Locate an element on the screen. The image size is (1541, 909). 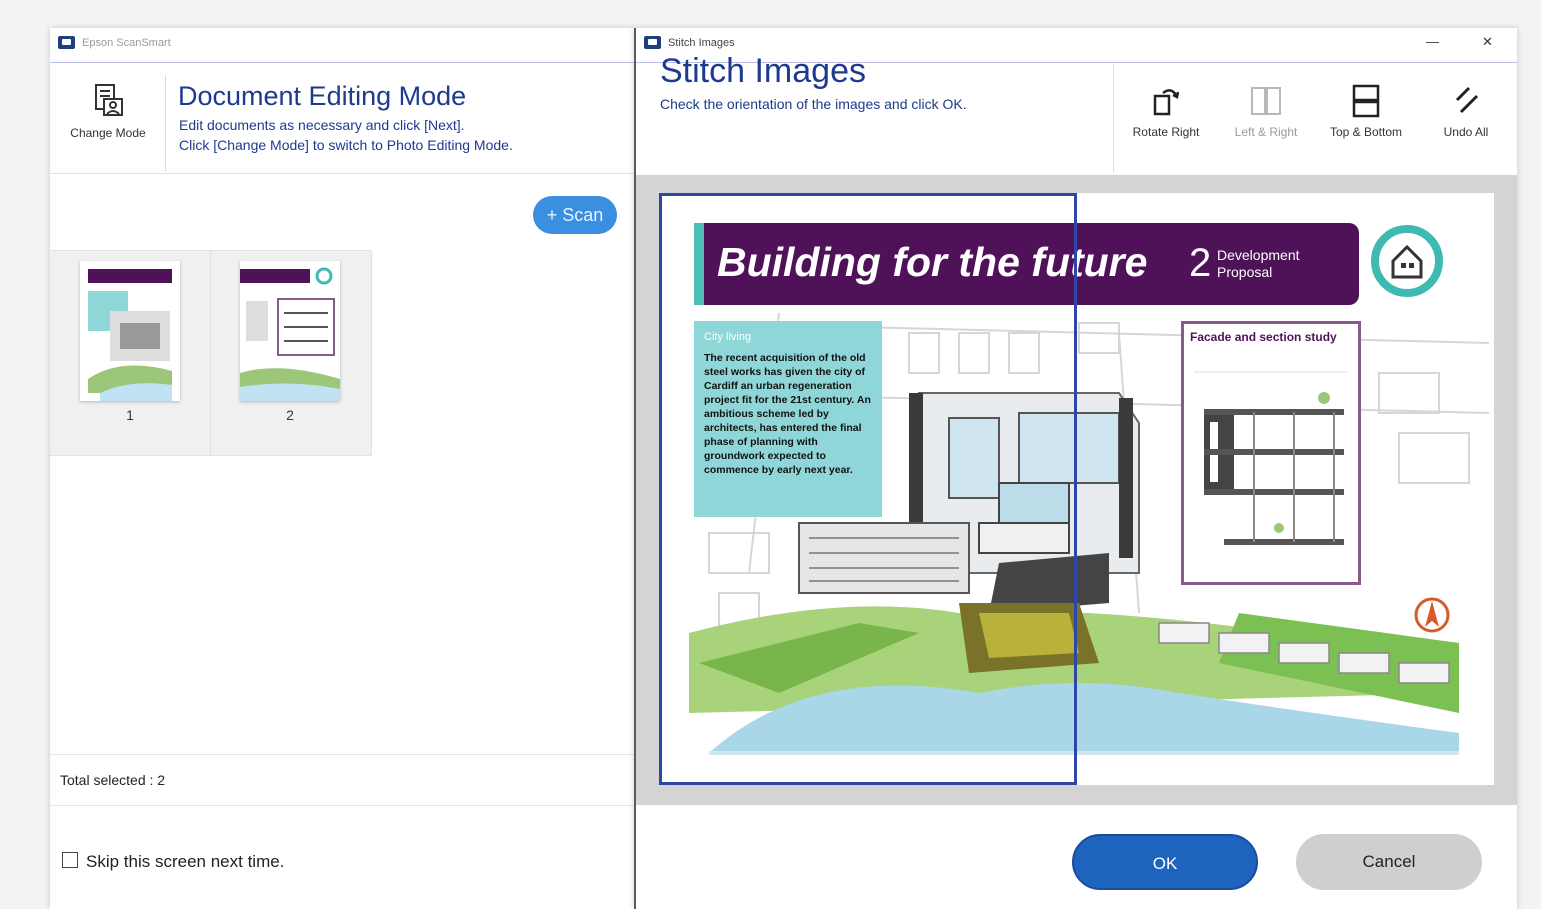
left-window-title: Epson ScanSmart is located at coordinates (126, 43).